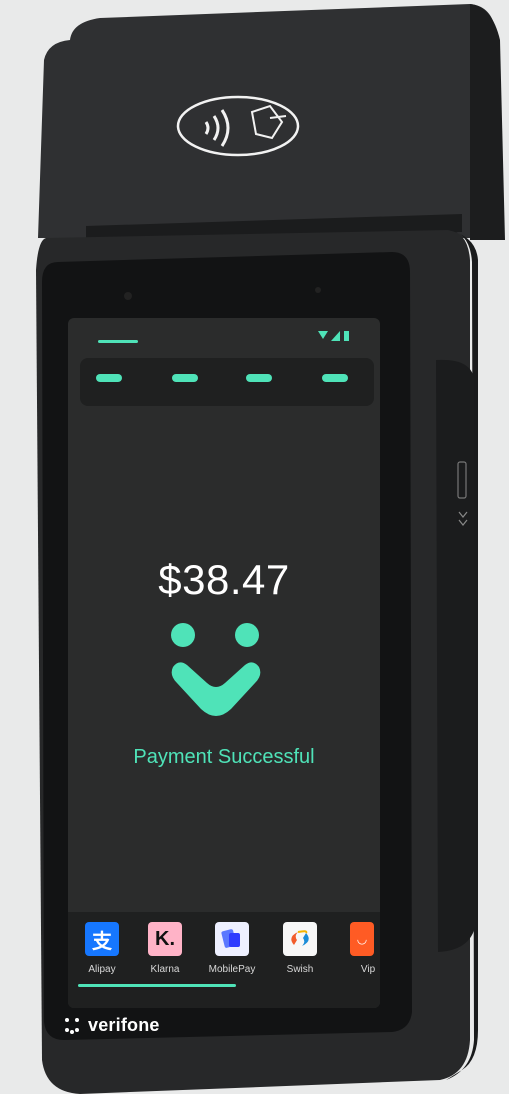  What do you see at coordinates (333, 336) in the screenshot?
I see `signal-status-icon` at bounding box center [333, 336].